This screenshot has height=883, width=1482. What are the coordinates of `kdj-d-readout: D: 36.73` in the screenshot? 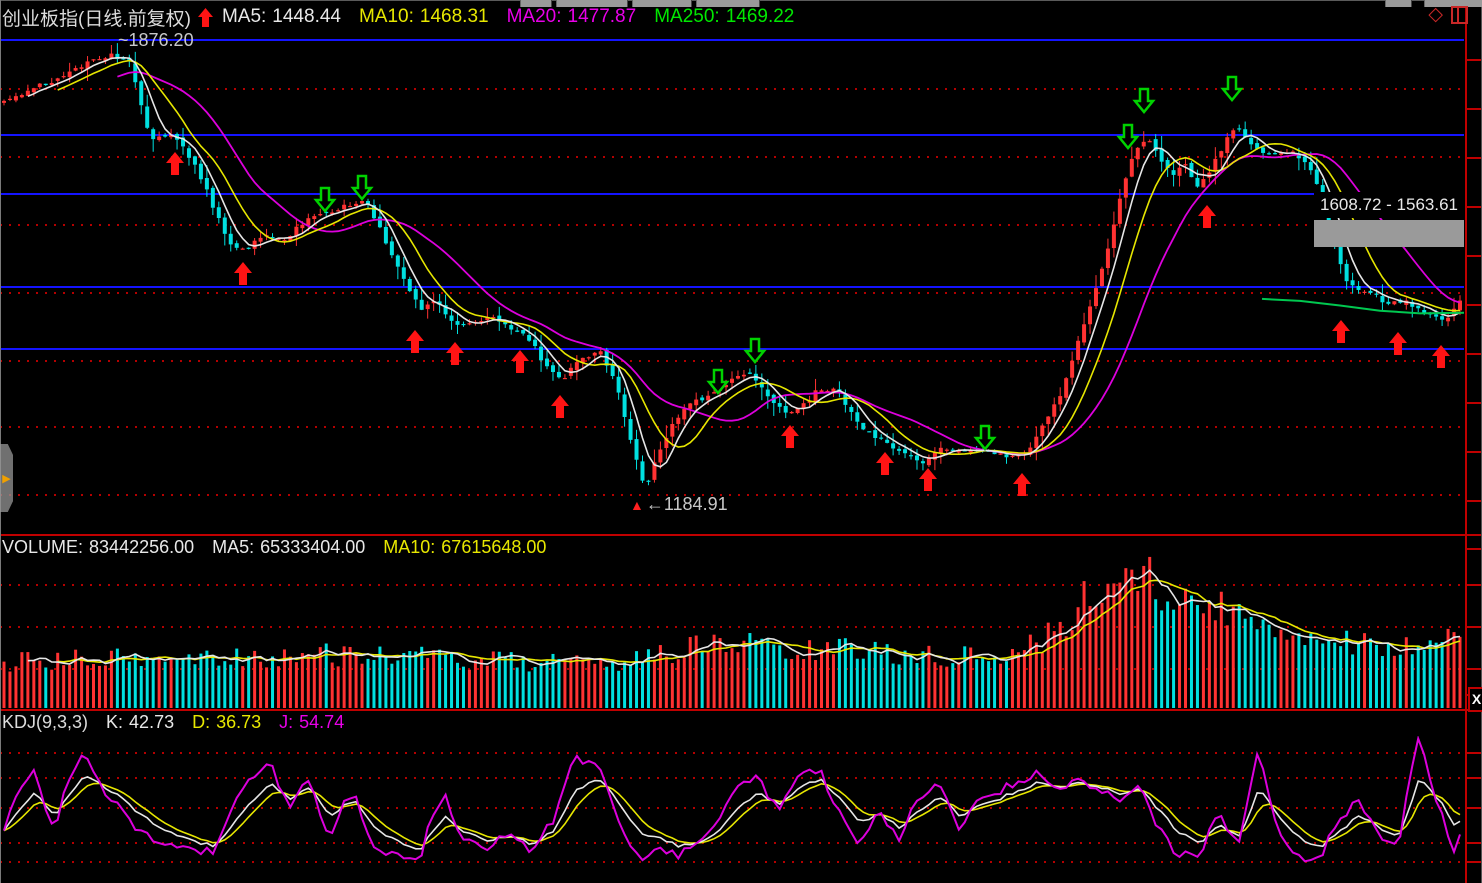 It's located at (227, 722).